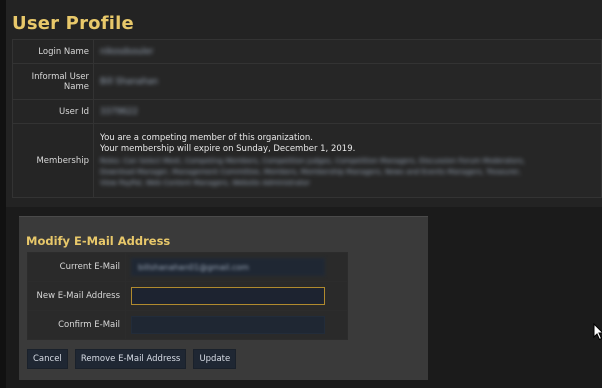  What do you see at coordinates (53, 111) in the screenshot?
I see `user-id-label: User Id` at bounding box center [53, 111].